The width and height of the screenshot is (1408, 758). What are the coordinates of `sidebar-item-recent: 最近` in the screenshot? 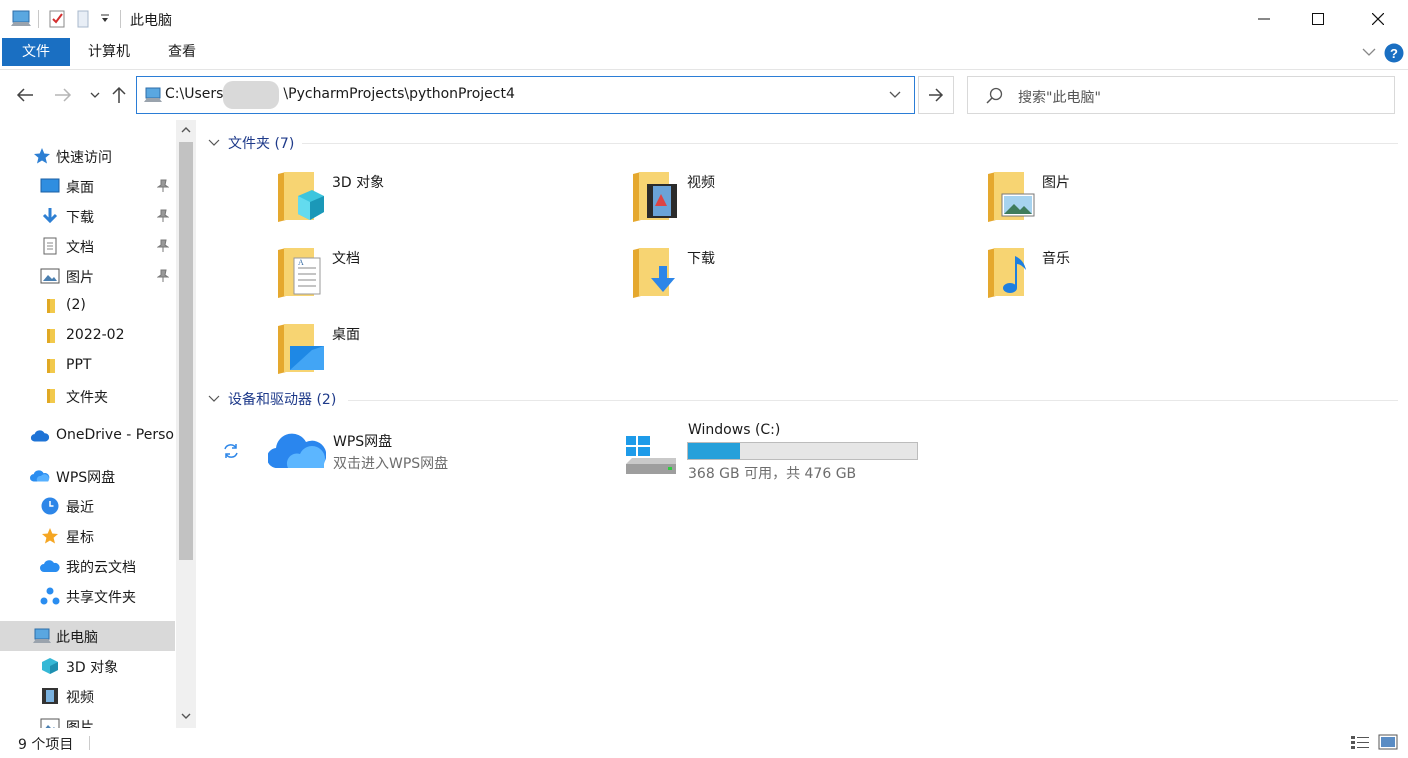 It's located at (87, 506).